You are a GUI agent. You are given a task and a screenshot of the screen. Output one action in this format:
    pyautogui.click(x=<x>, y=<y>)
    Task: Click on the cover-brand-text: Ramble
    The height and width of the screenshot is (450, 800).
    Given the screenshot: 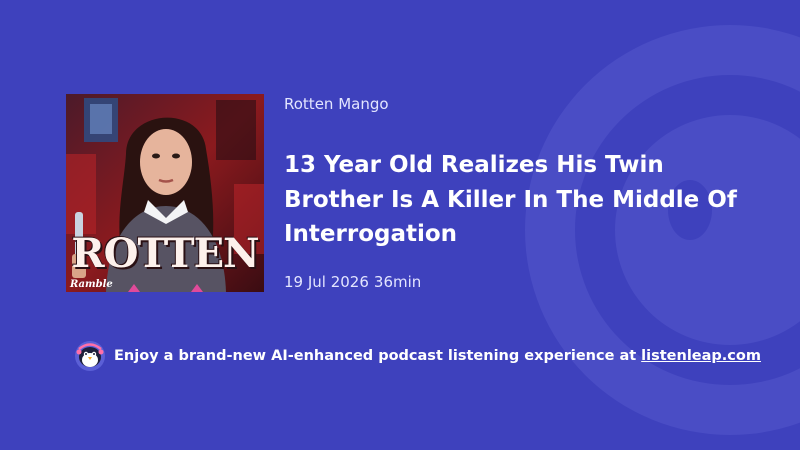 What is the action you would take?
    pyautogui.click(x=91, y=284)
    